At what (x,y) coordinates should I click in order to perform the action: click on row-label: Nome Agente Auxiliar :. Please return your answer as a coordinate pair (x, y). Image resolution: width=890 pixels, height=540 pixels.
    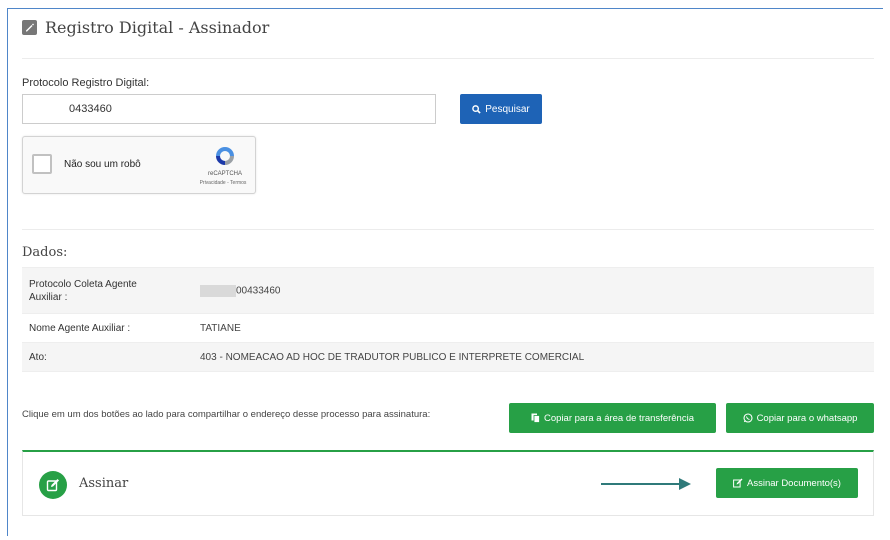
    Looking at the image, I should click on (80, 328).